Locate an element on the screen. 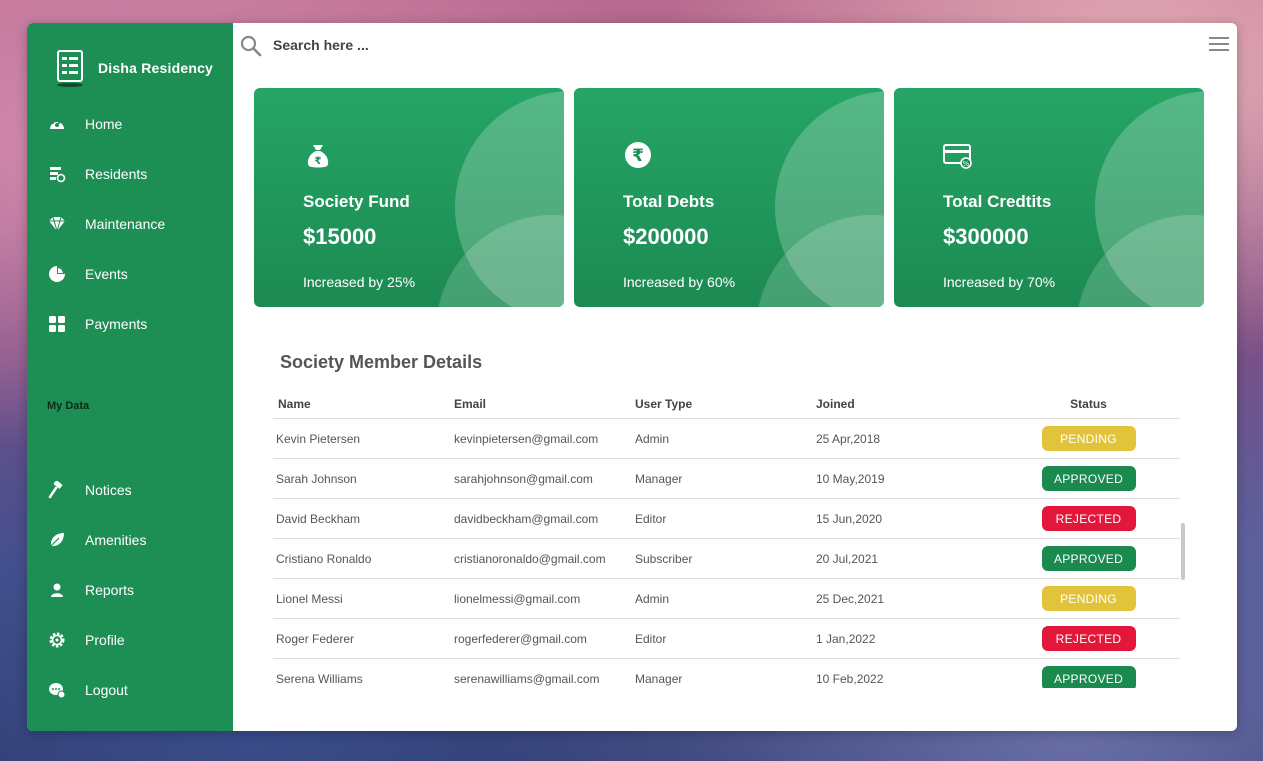  sidebar-item-home: Home is located at coordinates (84, 124).